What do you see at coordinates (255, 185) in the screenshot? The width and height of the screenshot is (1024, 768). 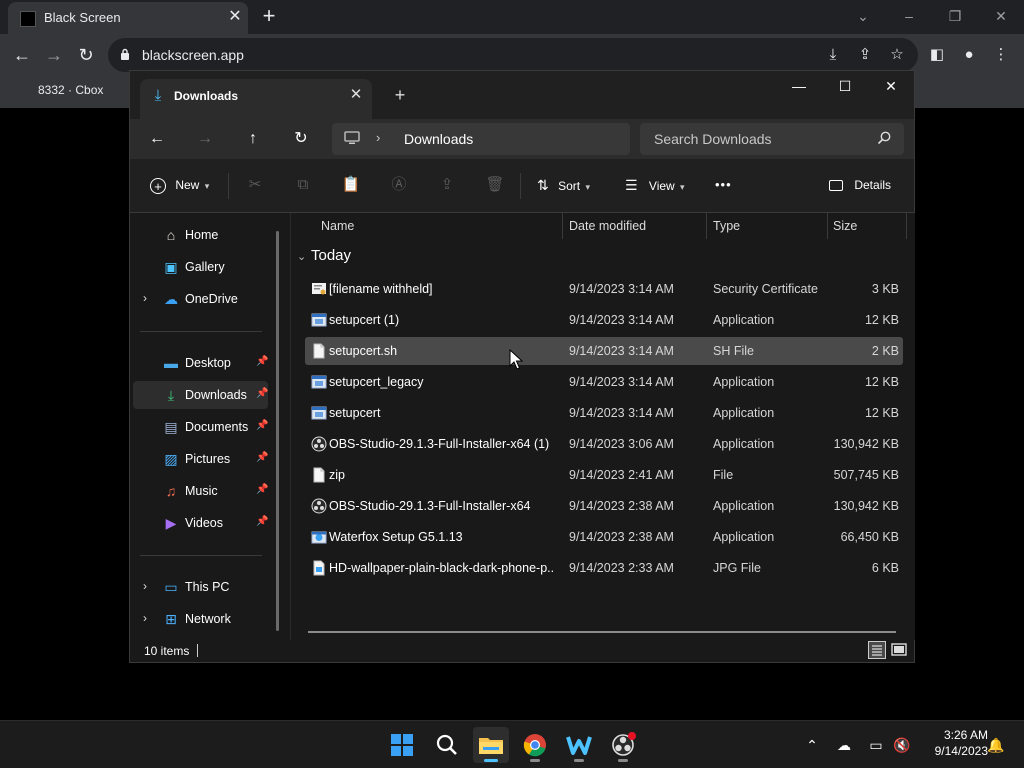 I see `cut-icon: ✂` at bounding box center [255, 185].